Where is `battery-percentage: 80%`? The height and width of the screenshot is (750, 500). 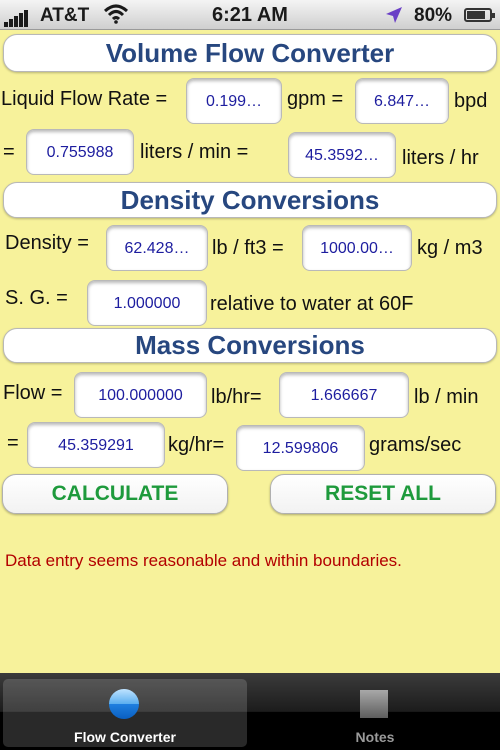 battery-percentage: 80% is located at coordinates (433, 15).